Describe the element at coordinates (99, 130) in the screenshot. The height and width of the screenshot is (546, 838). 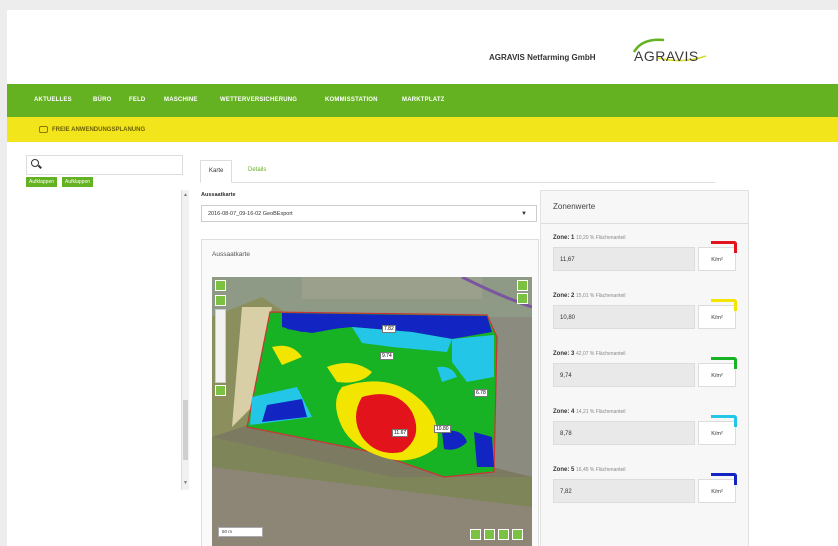
I see `subnav-label: FREIE ANWENDUNGSPLANUNG` at that location.